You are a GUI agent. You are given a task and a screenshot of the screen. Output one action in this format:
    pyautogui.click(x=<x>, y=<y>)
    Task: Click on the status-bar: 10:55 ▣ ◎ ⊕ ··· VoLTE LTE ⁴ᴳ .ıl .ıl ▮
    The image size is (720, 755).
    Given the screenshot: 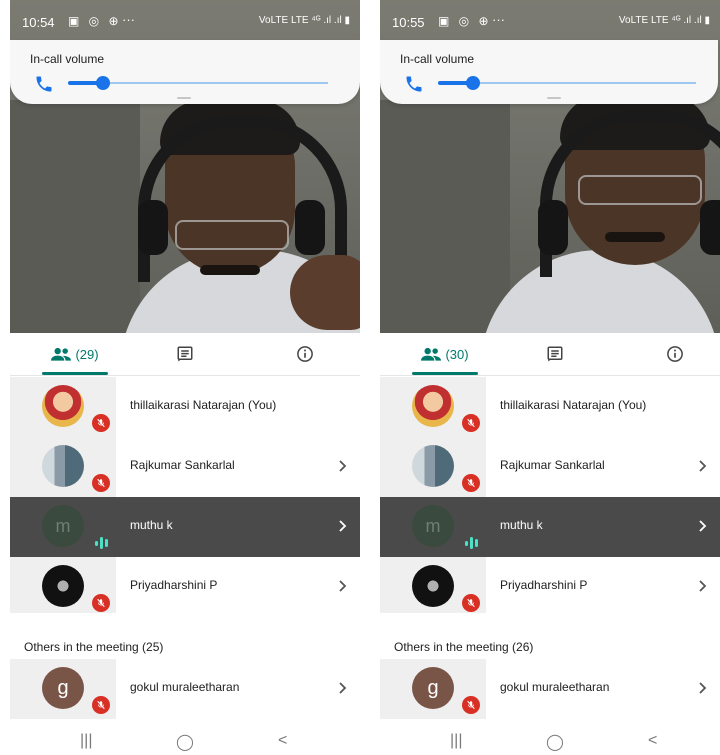 What is the action you would take?
    pyautogui.click(x=550, y=20)
    